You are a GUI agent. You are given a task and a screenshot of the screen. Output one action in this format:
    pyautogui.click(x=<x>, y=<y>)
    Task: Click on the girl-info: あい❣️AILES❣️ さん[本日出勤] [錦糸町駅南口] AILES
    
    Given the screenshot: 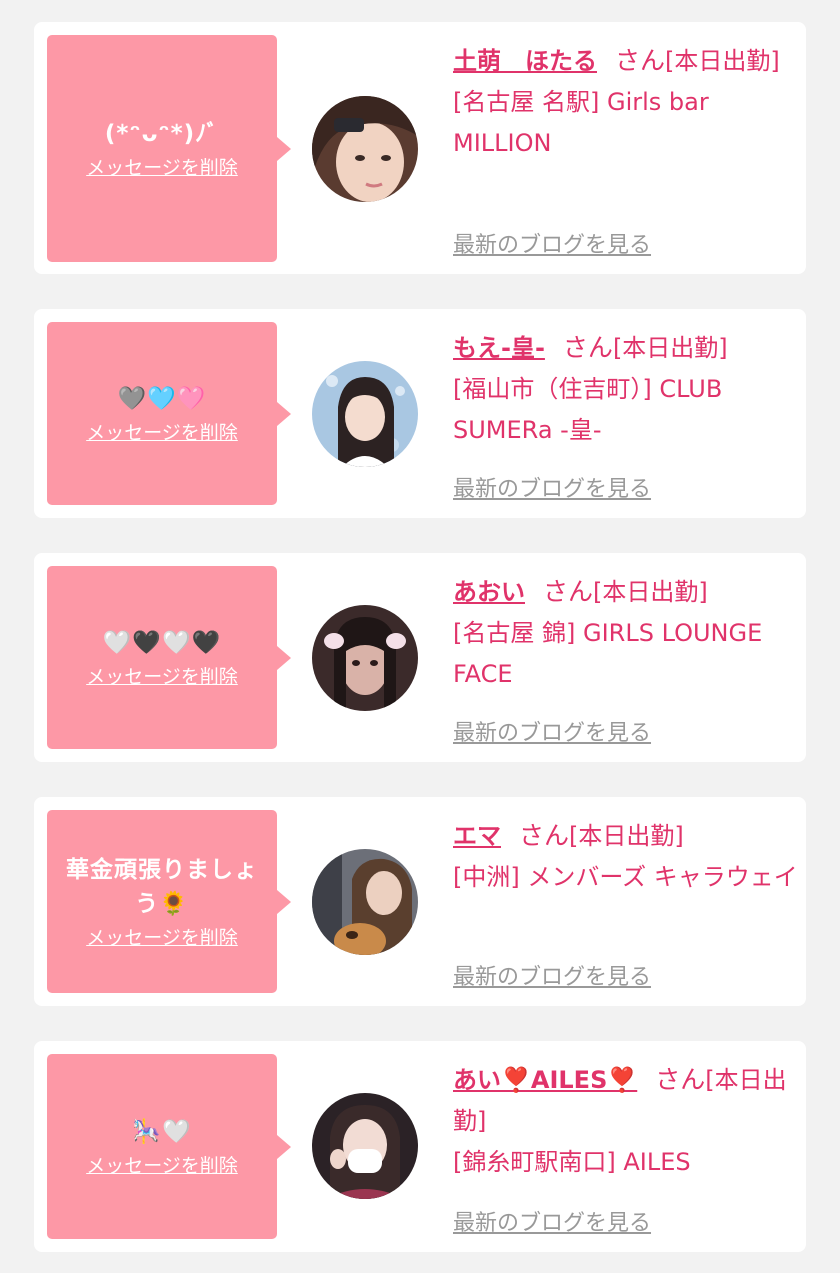 What is the action you would take?
    pyautogui.click(x=625, y=1121)
    